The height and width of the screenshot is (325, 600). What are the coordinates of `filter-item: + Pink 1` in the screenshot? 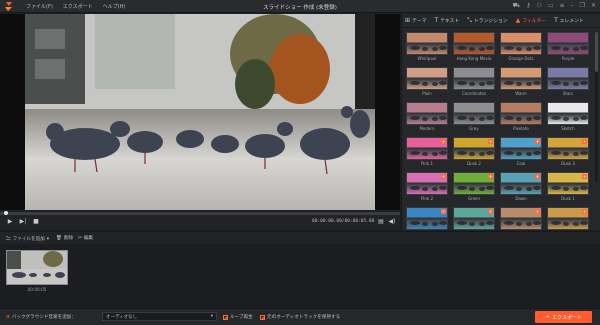 It's located at (427, 152).